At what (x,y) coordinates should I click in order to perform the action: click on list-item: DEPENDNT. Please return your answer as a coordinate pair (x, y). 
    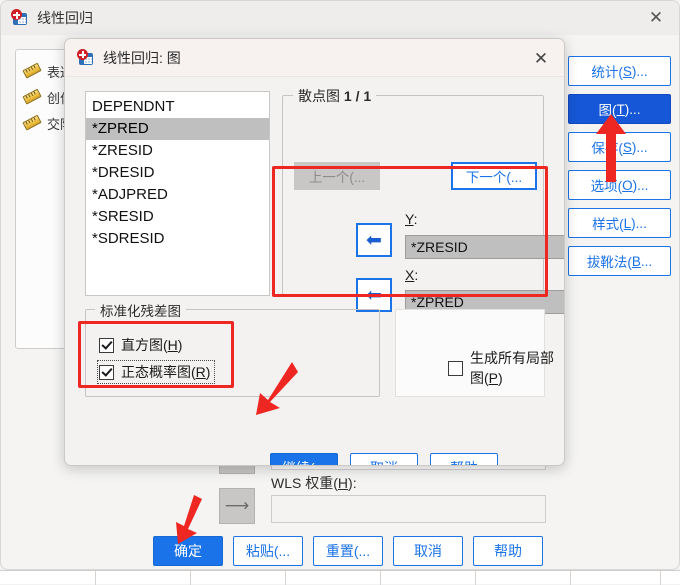
    Looking at the image, I should click on (177, 107).